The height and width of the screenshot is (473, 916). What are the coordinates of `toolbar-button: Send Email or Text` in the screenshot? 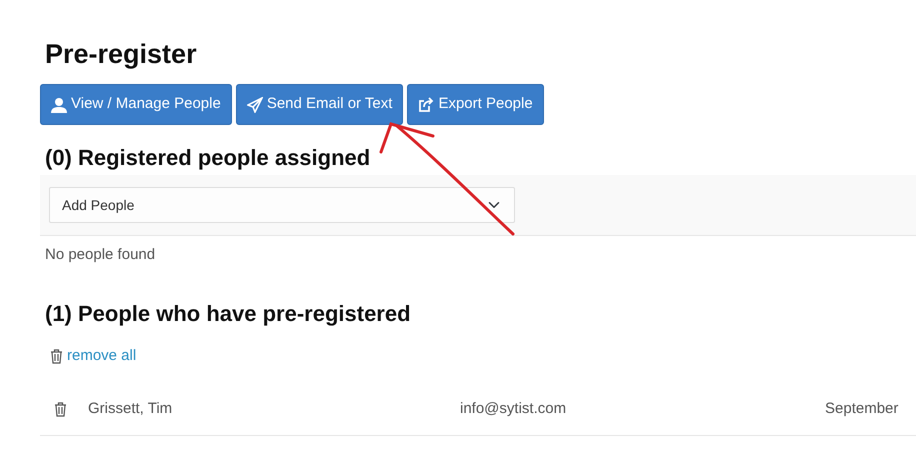 It's located at (320, 104).